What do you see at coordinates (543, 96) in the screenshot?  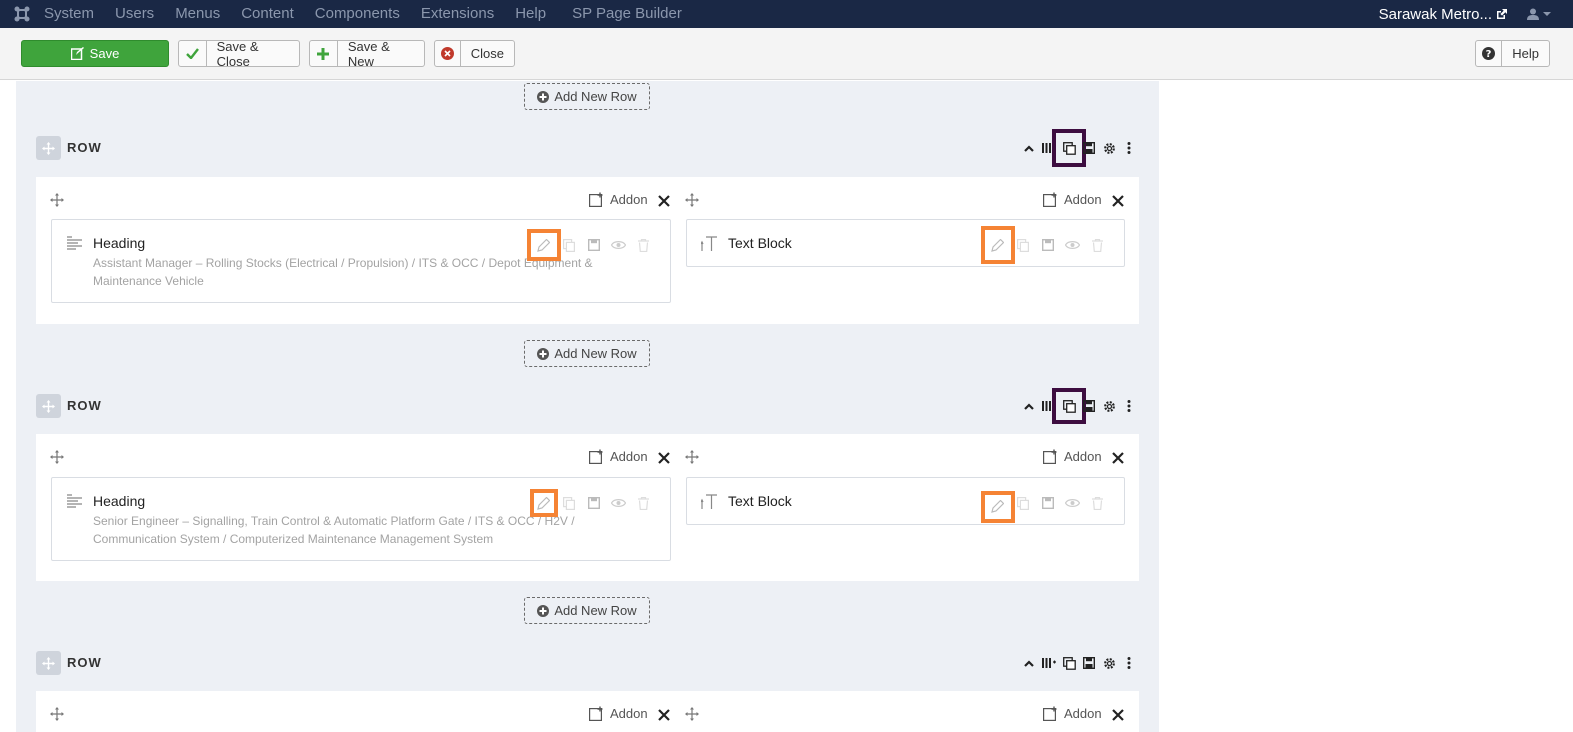 I see `plus-circle-icon` at bounding box center [543, 96].